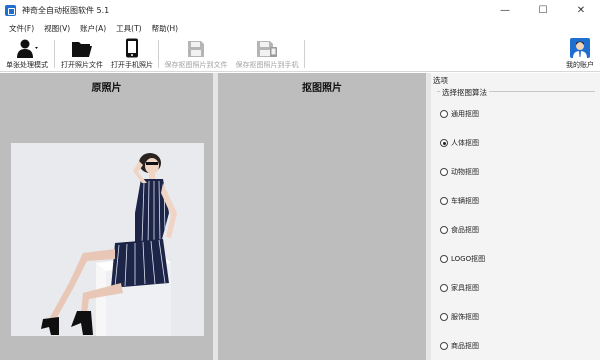 Image resolution: width=600 pixels, height=360 pixels. What do you see at coordinates (196, 65) in the screenshot?
I see `save-to-file-label: 保存抠图照片到文件` at bounding box center [196, 65].